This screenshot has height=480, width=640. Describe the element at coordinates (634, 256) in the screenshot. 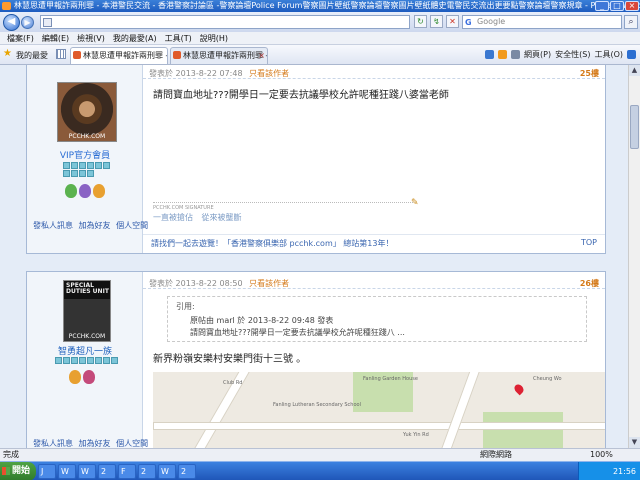

I see `vertical-scrollbar: ▲ ▼` at that location.